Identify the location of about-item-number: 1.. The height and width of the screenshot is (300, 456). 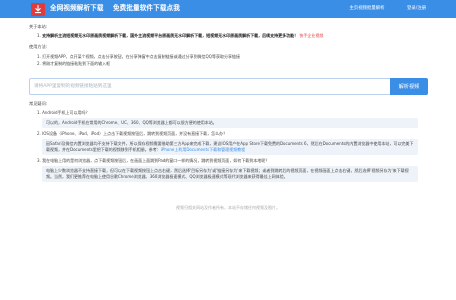
(39, 36).